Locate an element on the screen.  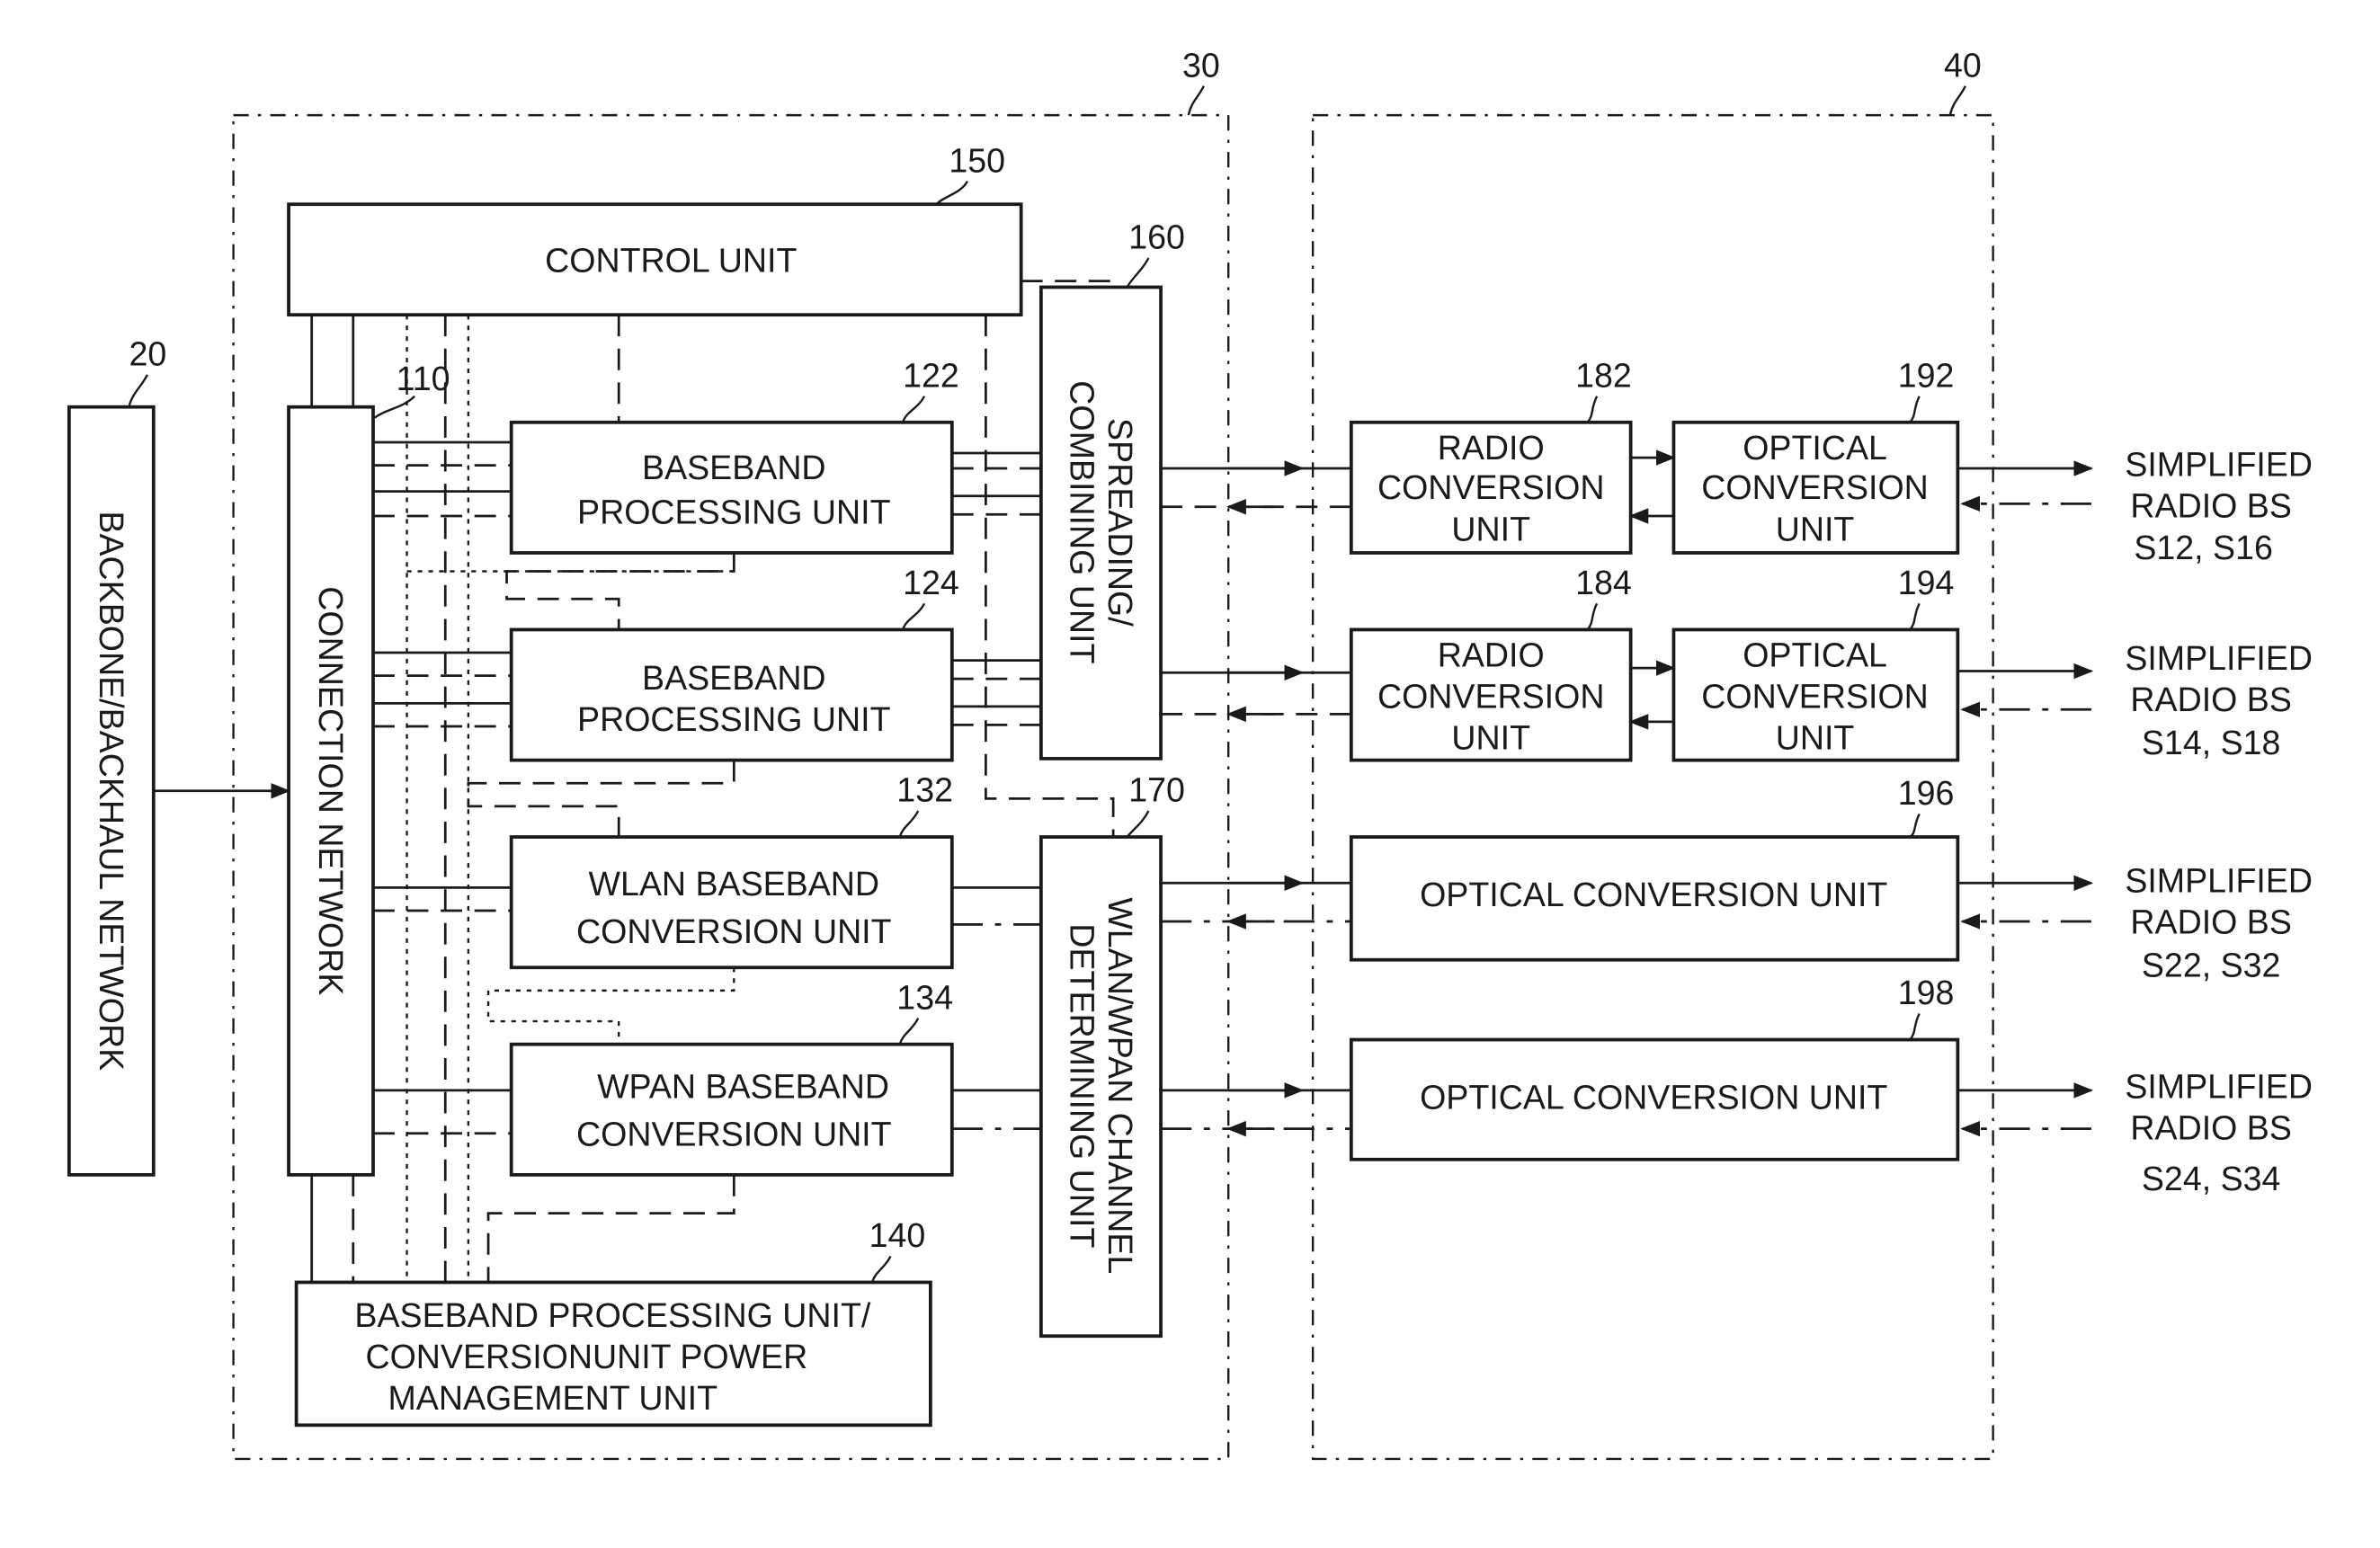
ref-30: 30 is located at coordinates (1201, 65).